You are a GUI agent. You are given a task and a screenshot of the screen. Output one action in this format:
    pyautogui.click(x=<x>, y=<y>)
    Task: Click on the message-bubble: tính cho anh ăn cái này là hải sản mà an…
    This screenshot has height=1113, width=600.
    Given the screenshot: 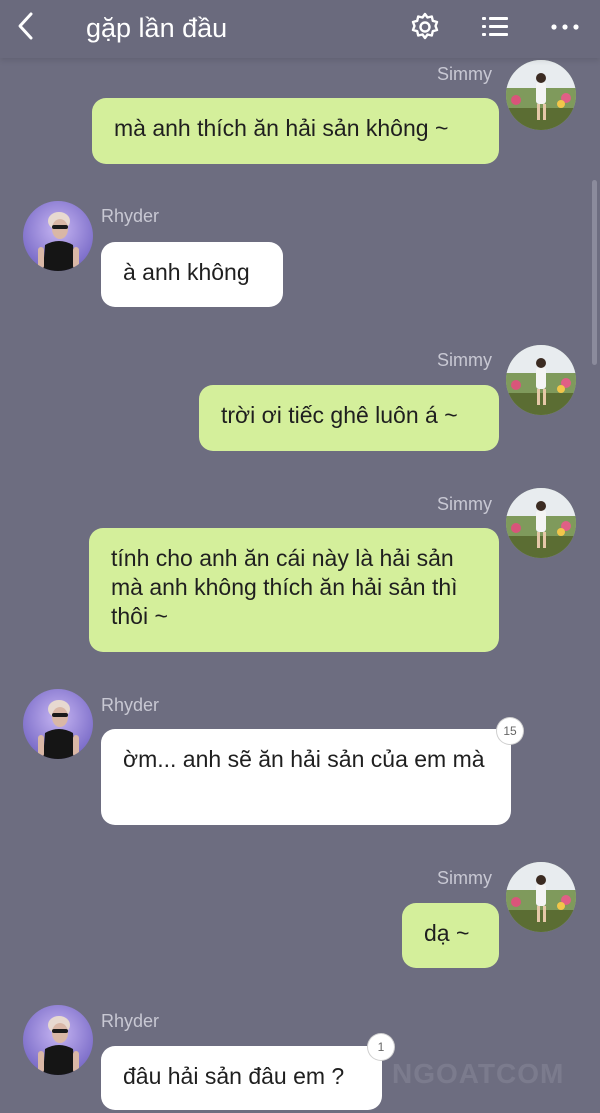 What is the action you would take?
    pyautogui.click(x=294, y=590)
    